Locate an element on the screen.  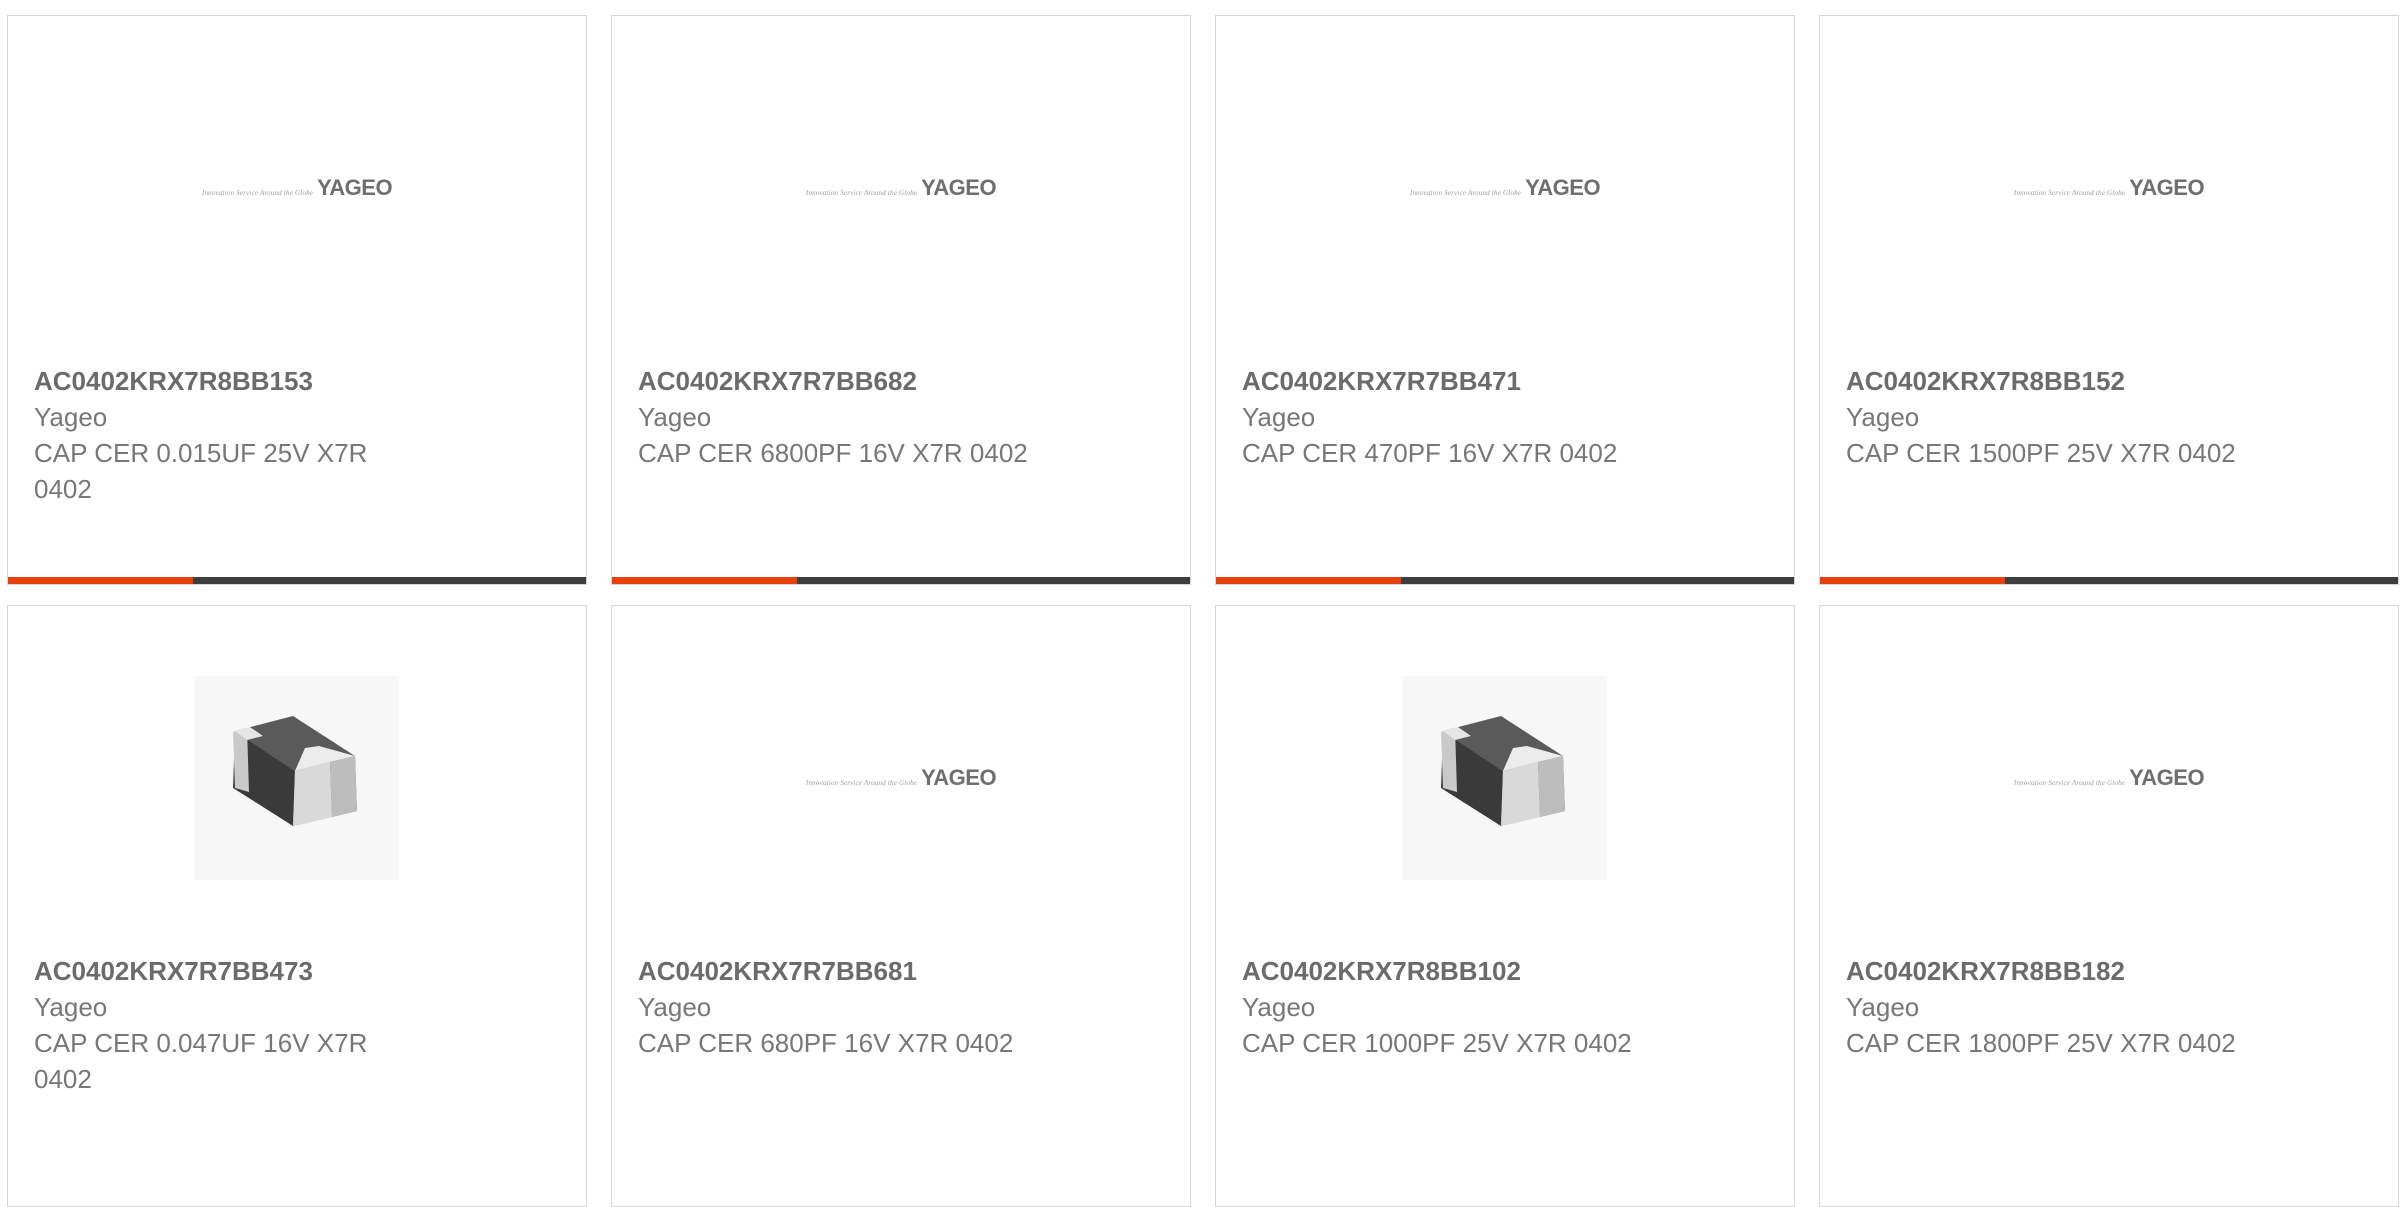
part-number: AC0402KRX7R8BB153 is located at coordinates (244, 381).